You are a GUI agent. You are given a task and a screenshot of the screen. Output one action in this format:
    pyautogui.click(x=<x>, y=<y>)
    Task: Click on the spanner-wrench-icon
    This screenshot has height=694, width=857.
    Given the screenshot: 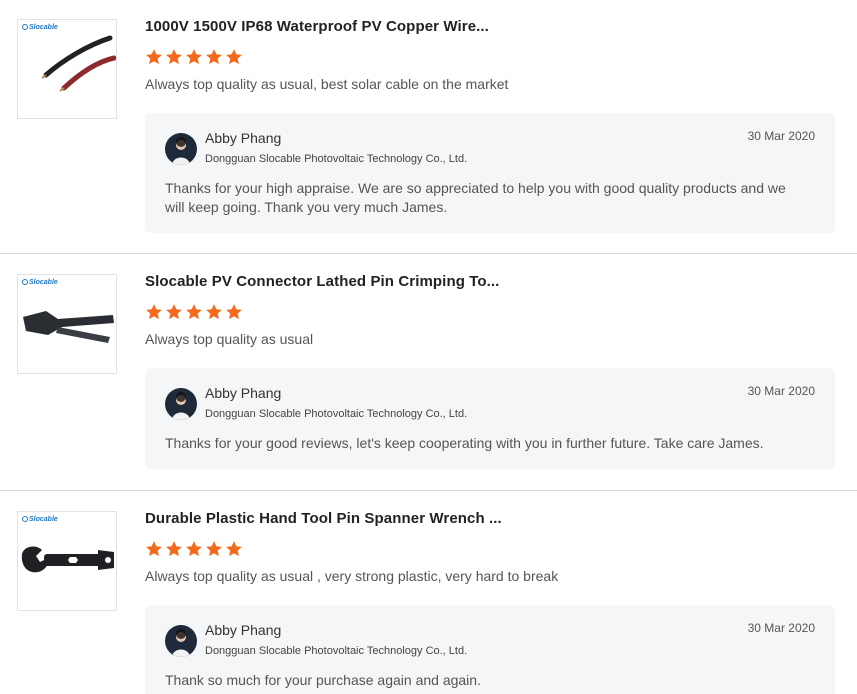 What is the action you would take?
    pyautogui.click(x=67, y=559)
    